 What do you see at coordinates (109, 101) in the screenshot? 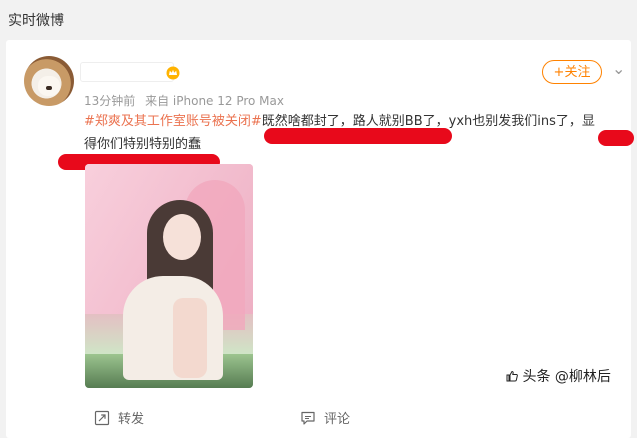
I see `post-time: 13分钟前` at bounding box center [109, 101].